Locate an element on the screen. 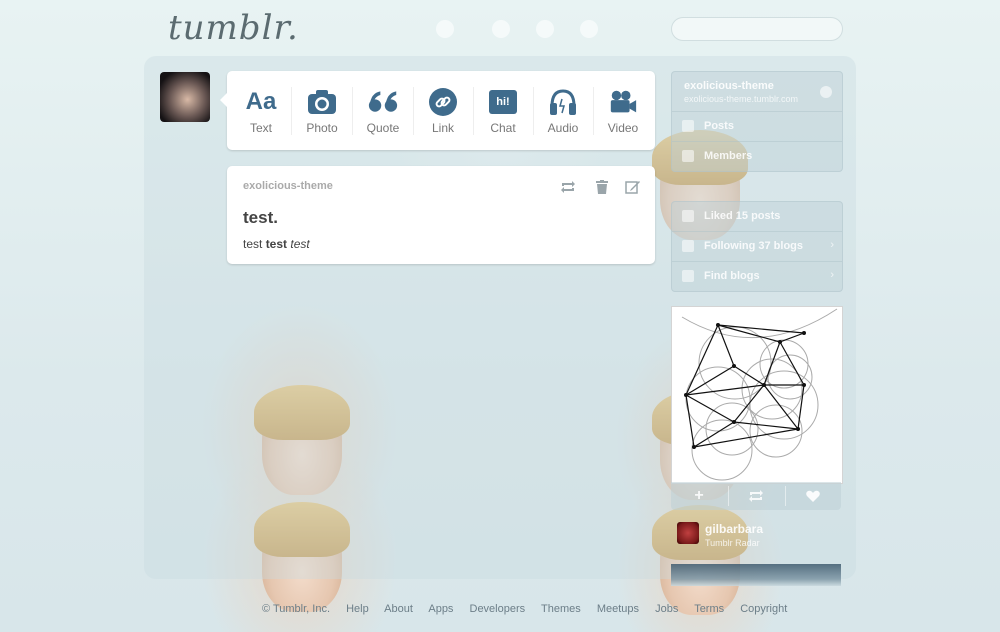 Image resolution: width=1000 pixels, height=632 pixels. radar-caption: Tumblr Radar is located at coordinates (732, 543).